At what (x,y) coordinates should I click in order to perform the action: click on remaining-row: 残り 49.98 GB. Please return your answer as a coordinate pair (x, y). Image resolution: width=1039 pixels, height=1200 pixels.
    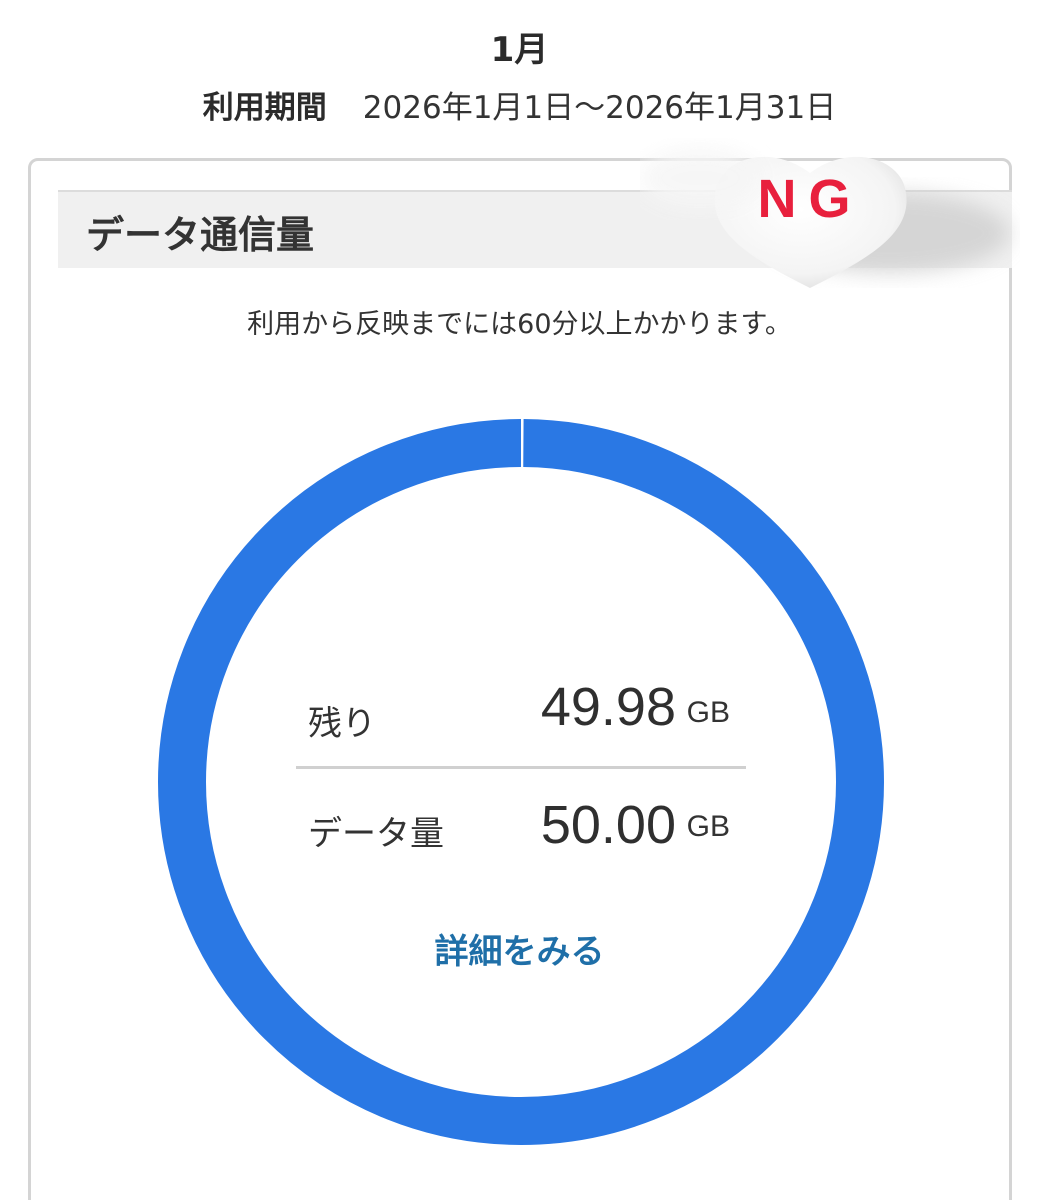
    Looking at the image, I should click on (521, 713).